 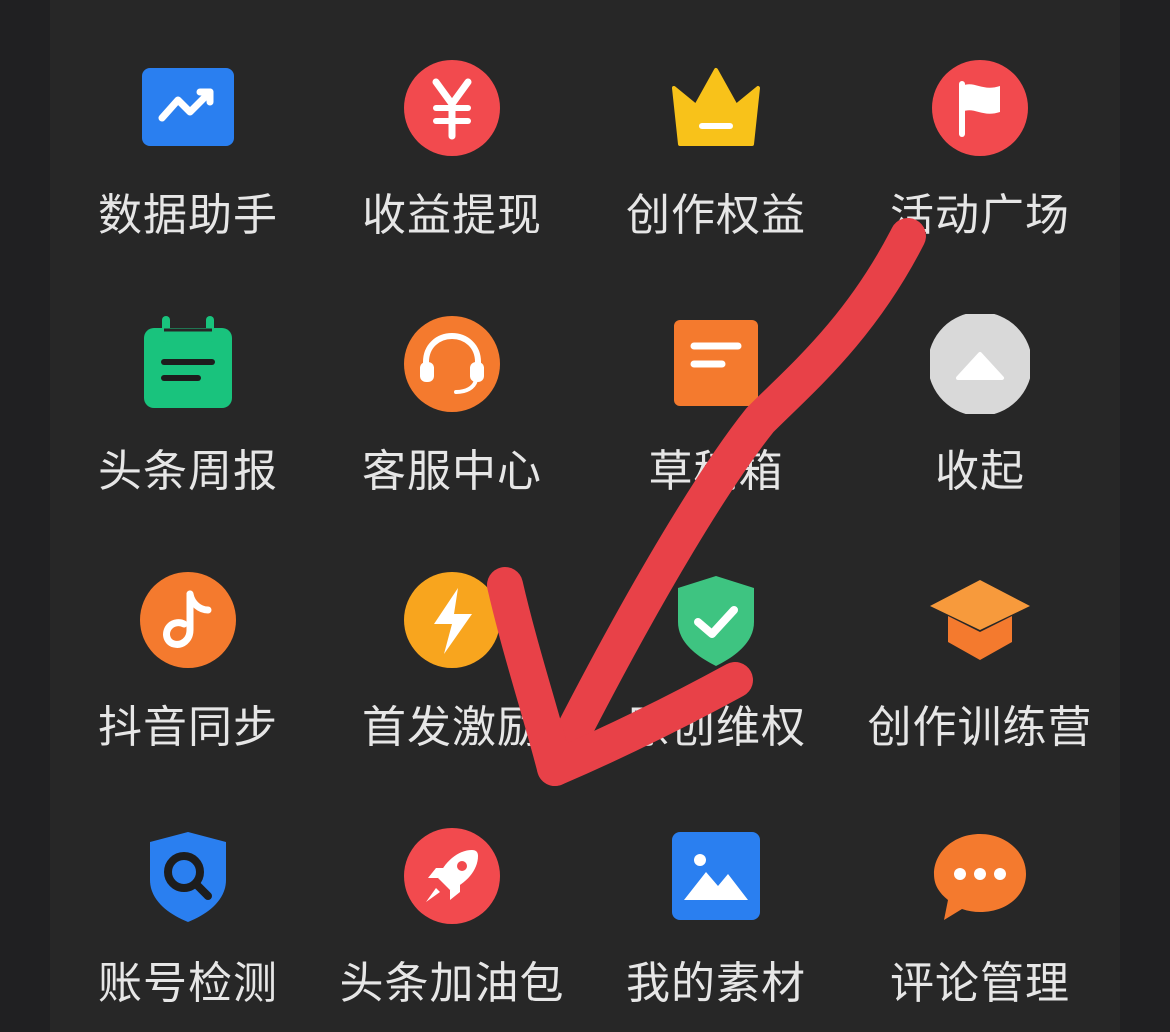 I want to click on image-icon, so click(x=716, y=876).